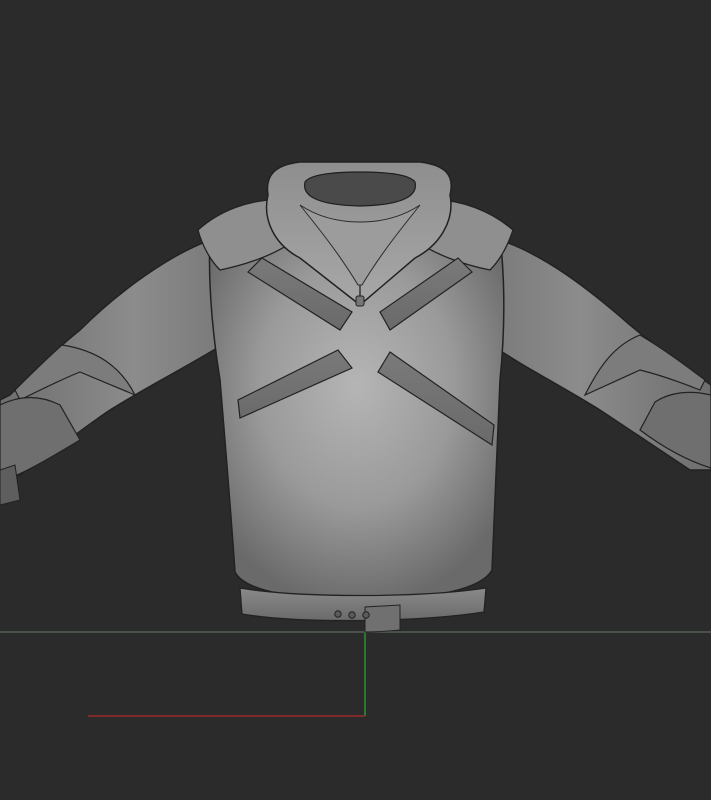 The height and width of the screenshot is (800, 711). What do you see at coordinates (601, 354) in the screenshot?
I see `right-sleeve` at bounding box center [601, 354].